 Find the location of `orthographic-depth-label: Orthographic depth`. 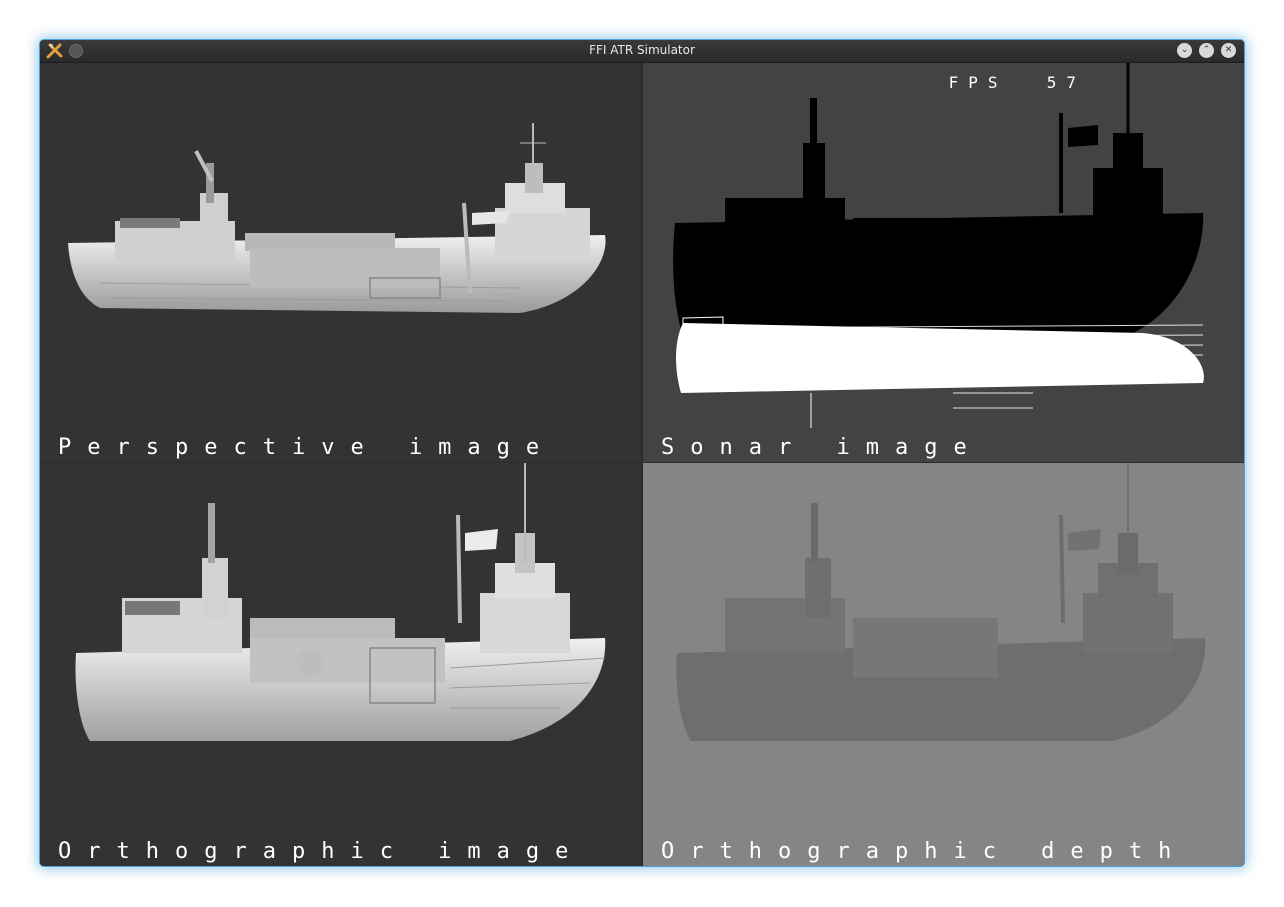

orthographic-depth-label: Orthographic depth is located at coordinates (924, 851).